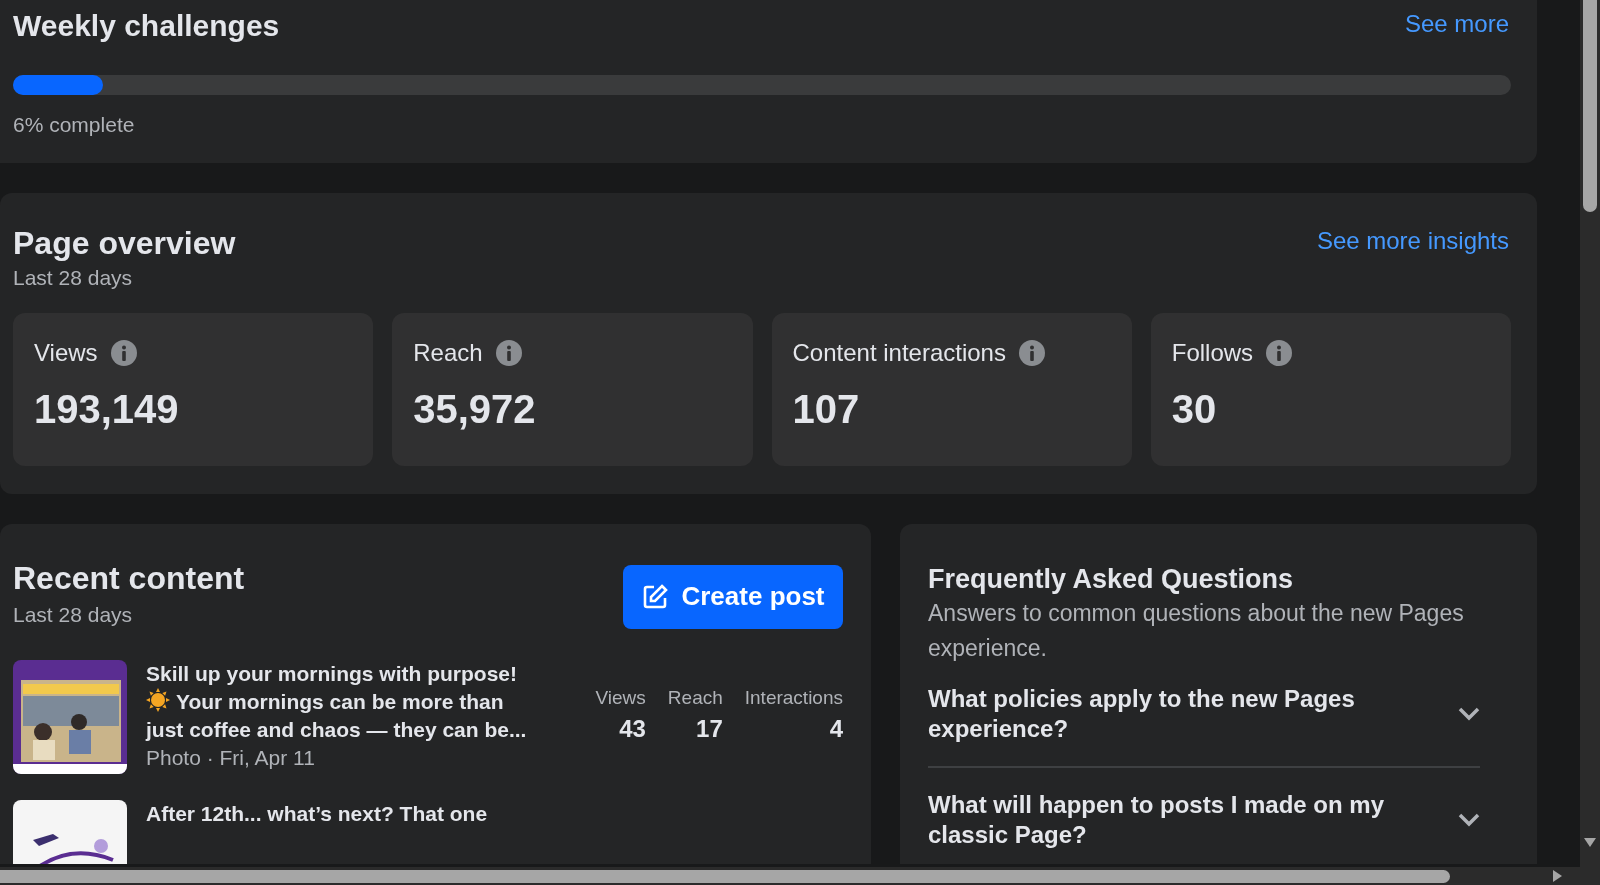  What do you see at coordinates (620, 697) in the screenshot?
I see `metric-label: Views` at bounding box center [620, 697].